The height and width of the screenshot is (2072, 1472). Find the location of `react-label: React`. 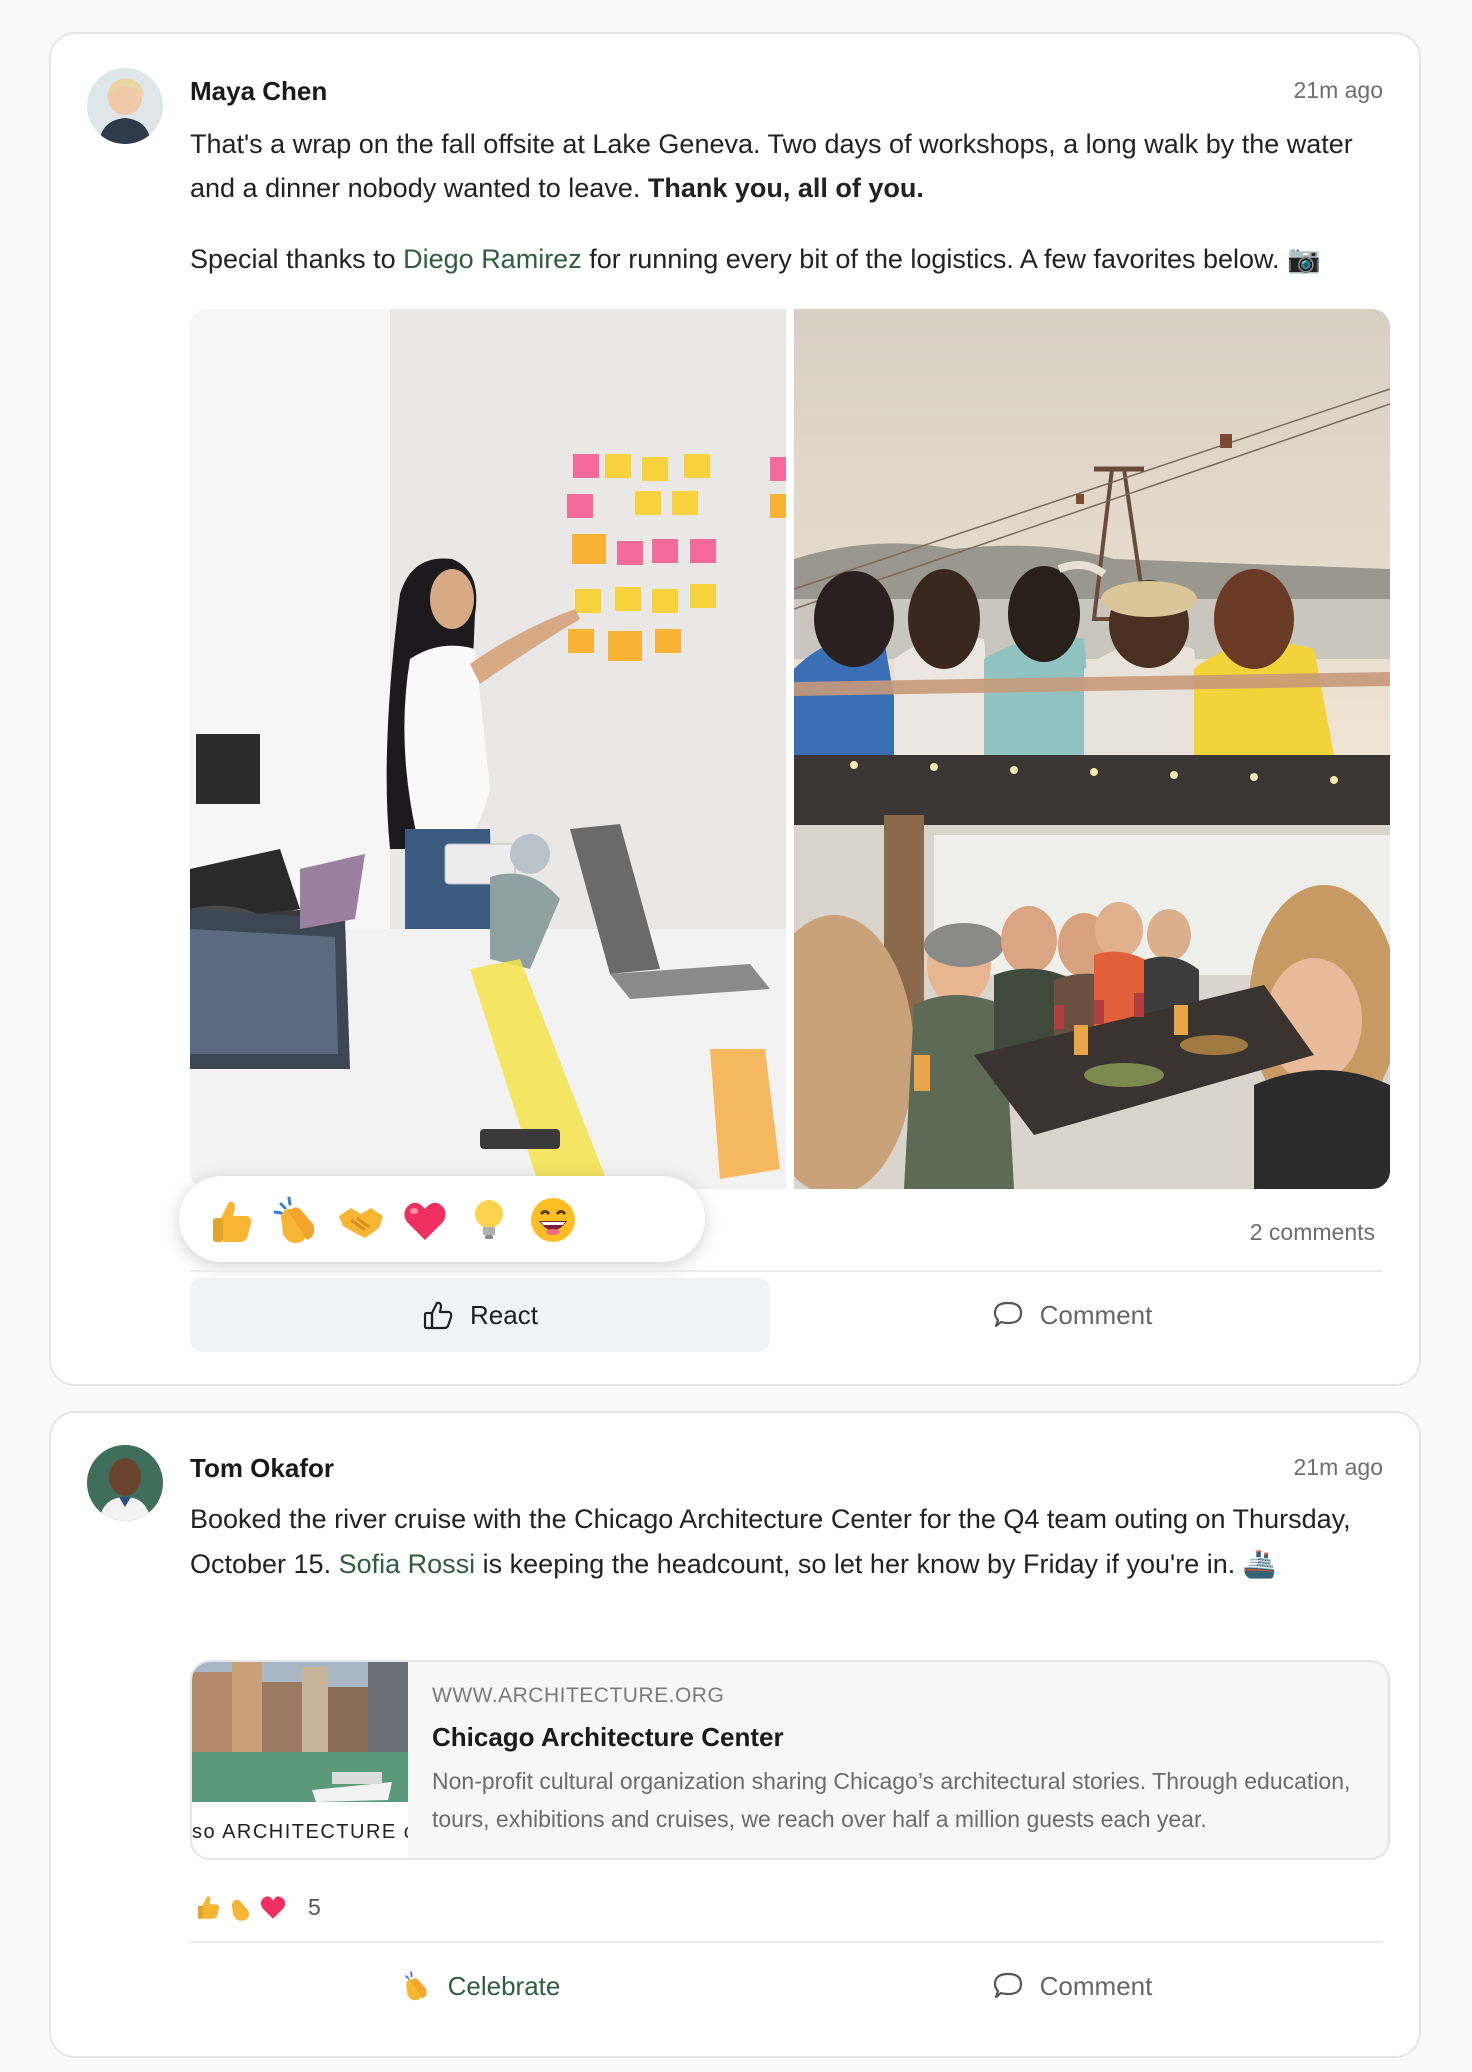

react-label: React is located at coordinates (504, 1314).